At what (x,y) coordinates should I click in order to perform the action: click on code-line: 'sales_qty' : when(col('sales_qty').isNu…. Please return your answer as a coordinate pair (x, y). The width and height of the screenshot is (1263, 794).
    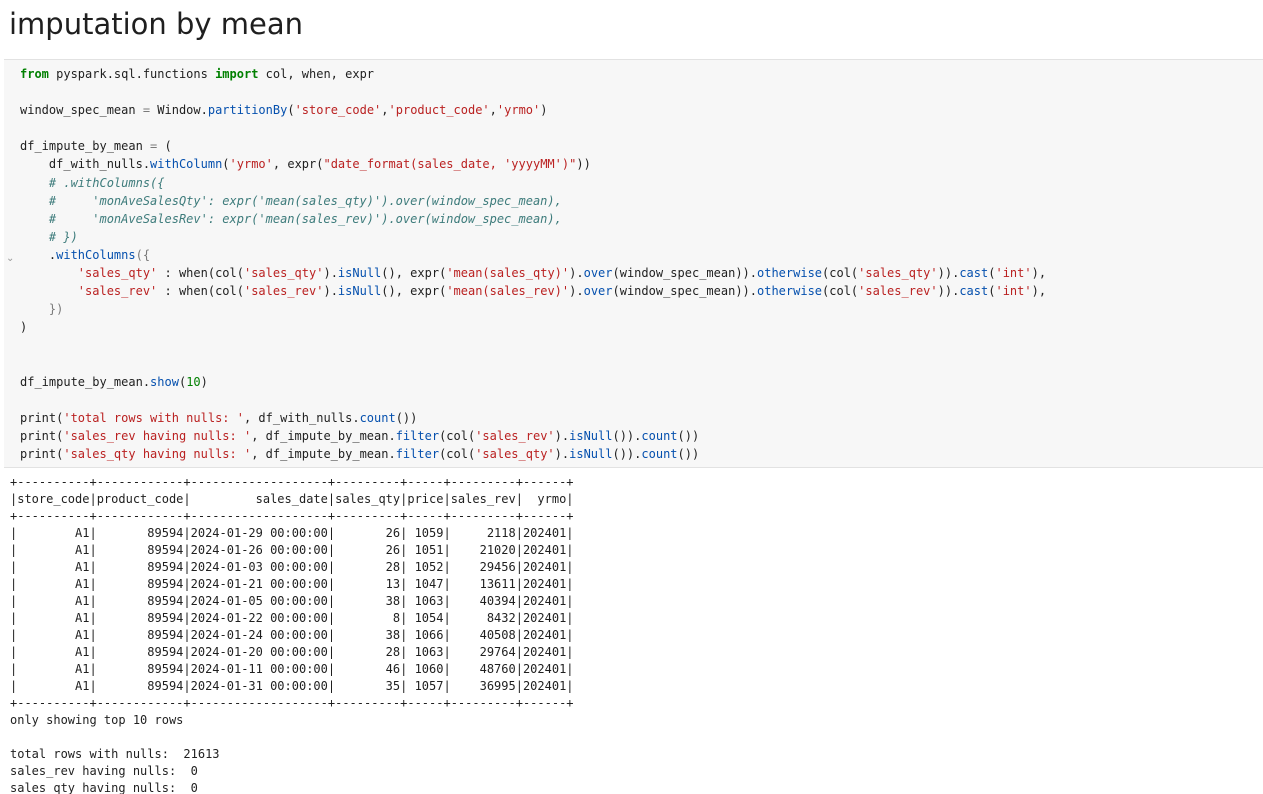
    Looking at the image, I should click on (533, 273).